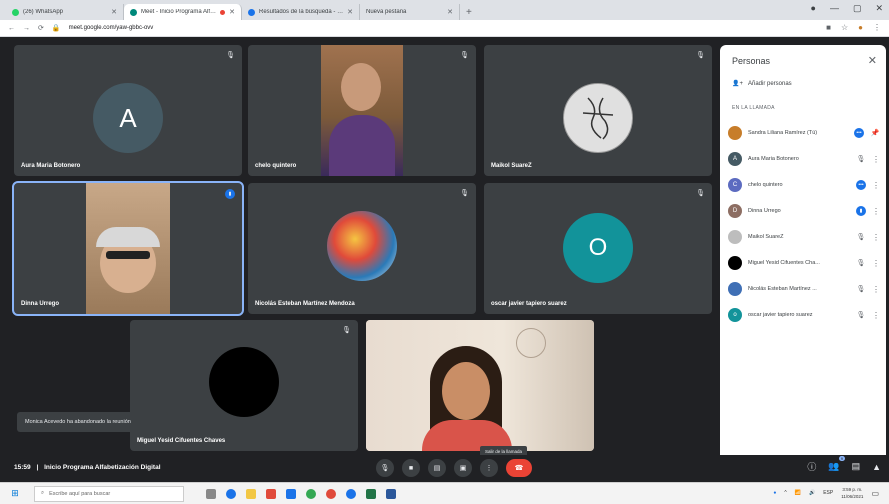 The height and width of the screenshot is (504, 889). I want to click on back-icon: ←, so click(11, 28).